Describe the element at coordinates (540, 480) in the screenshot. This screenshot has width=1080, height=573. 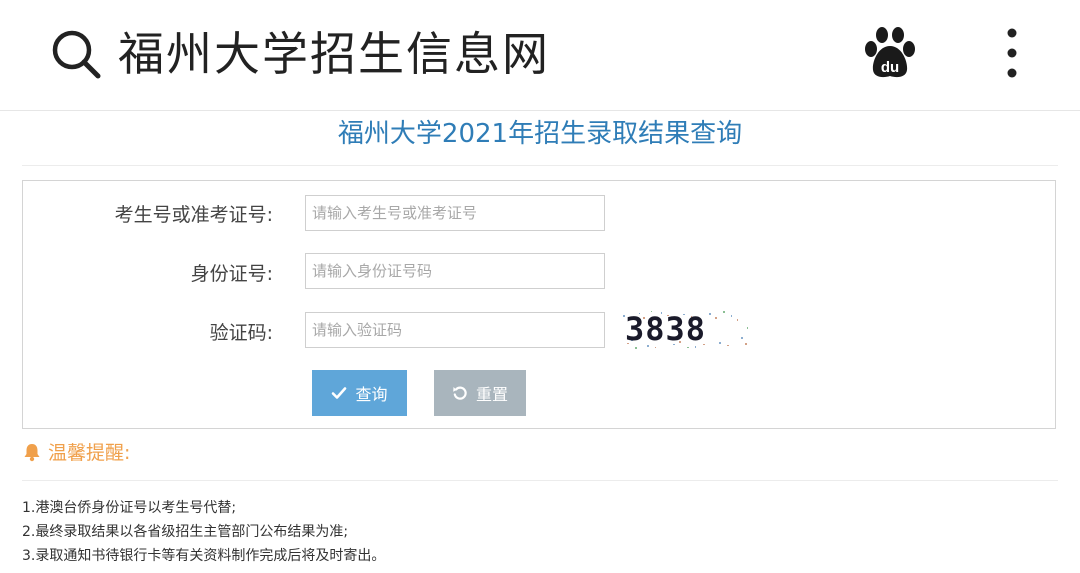
I see `tips-divider` at that location.